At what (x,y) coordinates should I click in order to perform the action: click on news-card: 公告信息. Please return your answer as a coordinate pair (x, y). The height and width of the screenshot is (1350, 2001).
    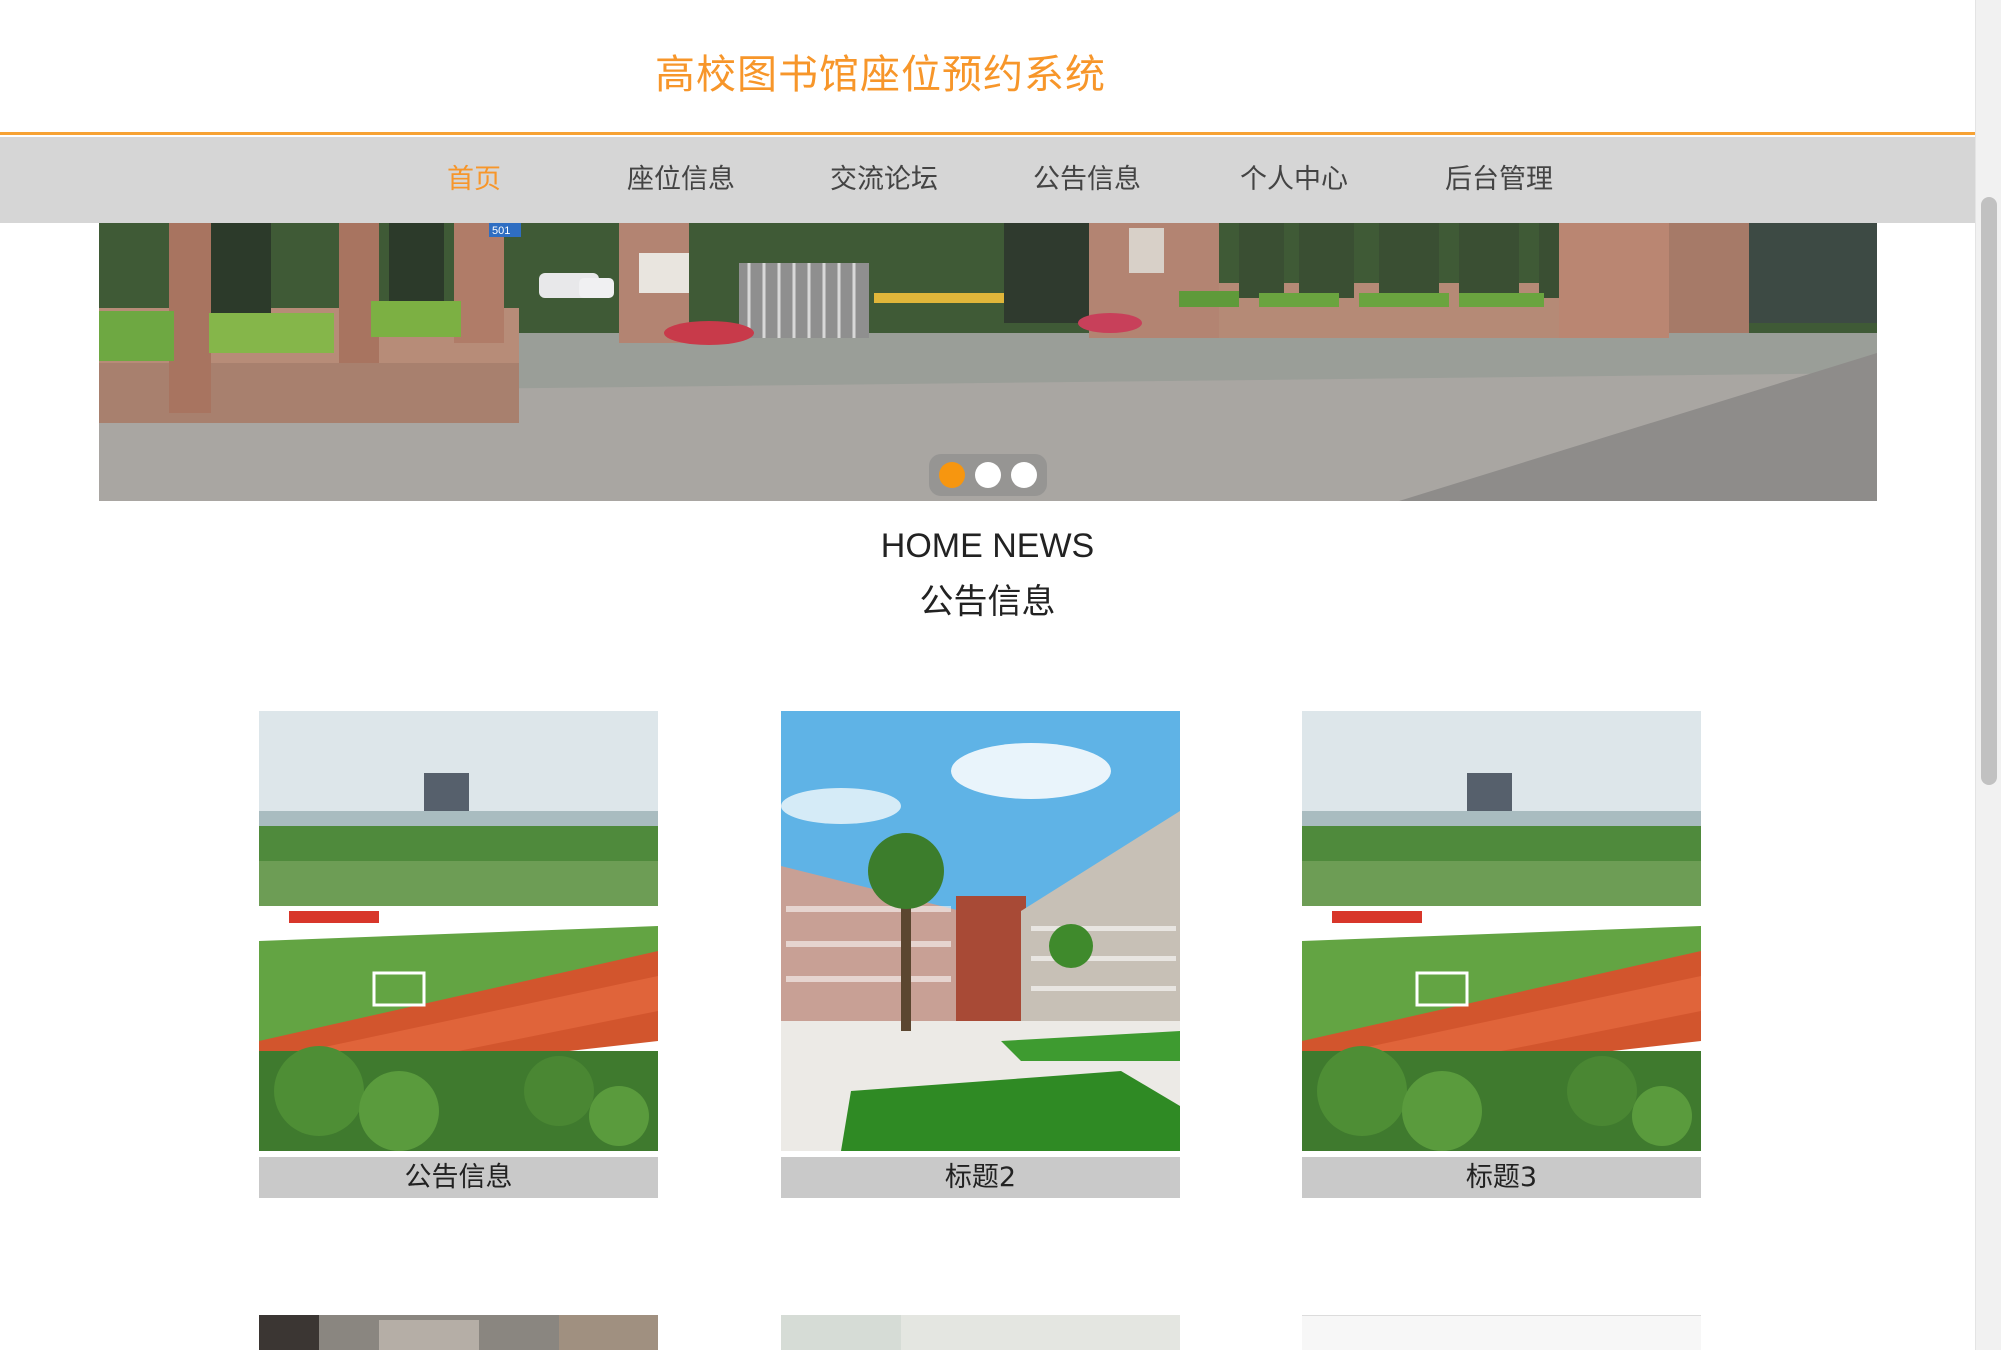
    Looking at the image, I should click on (458, 954).